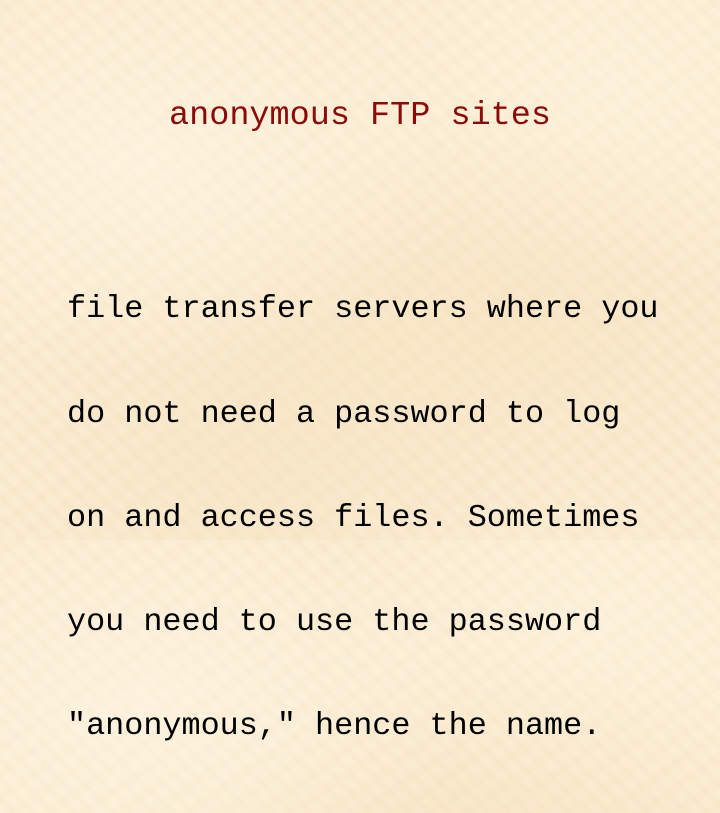  I want to click on body-line: do not need a password to log, so click(344, 413).